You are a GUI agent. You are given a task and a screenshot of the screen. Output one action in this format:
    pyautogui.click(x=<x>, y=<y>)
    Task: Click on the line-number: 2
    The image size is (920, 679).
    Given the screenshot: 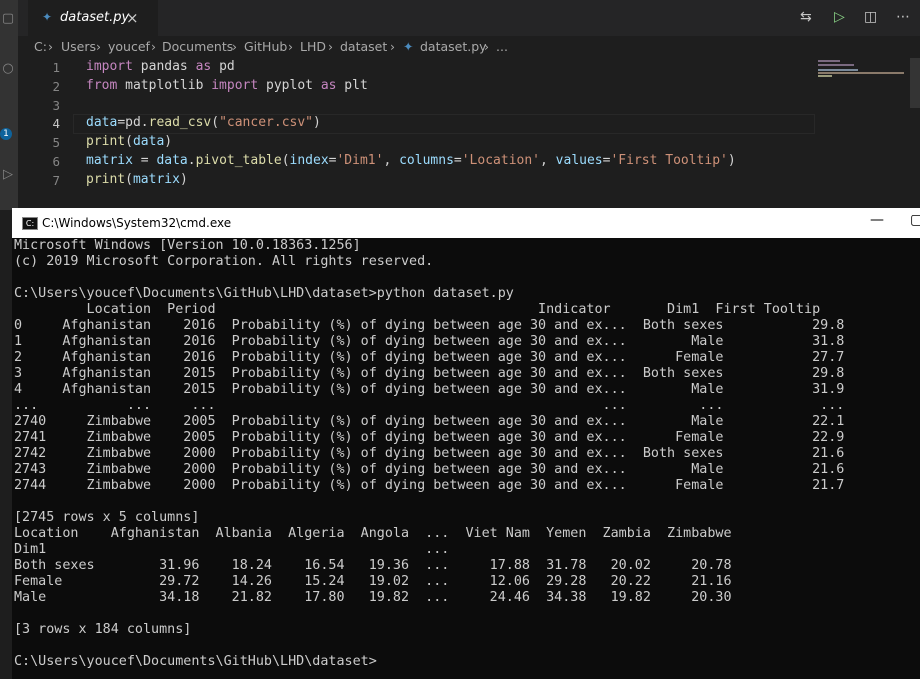 What is the action you would take?
    pyautogui.click(x=56, y=86)
    